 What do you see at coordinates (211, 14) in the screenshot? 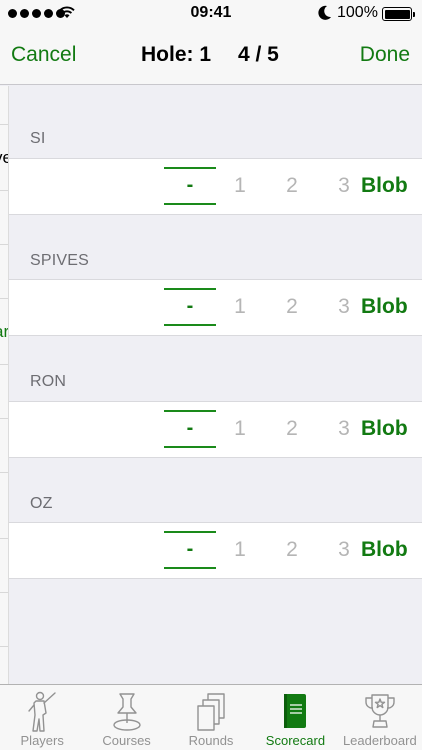
I see `status-bar: 09:41 100%` at bounding box center [211, 14].